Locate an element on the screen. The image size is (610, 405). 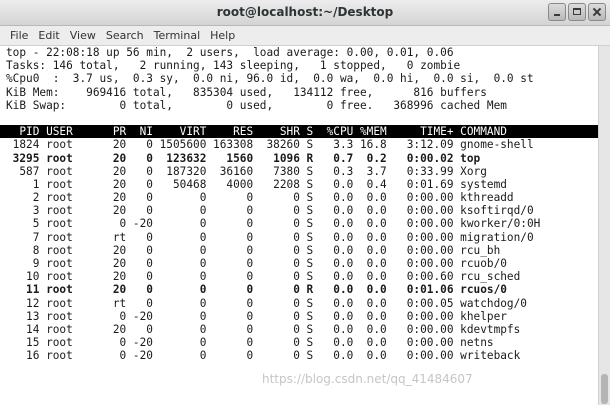
close-button is located at coordinates (597, 12).